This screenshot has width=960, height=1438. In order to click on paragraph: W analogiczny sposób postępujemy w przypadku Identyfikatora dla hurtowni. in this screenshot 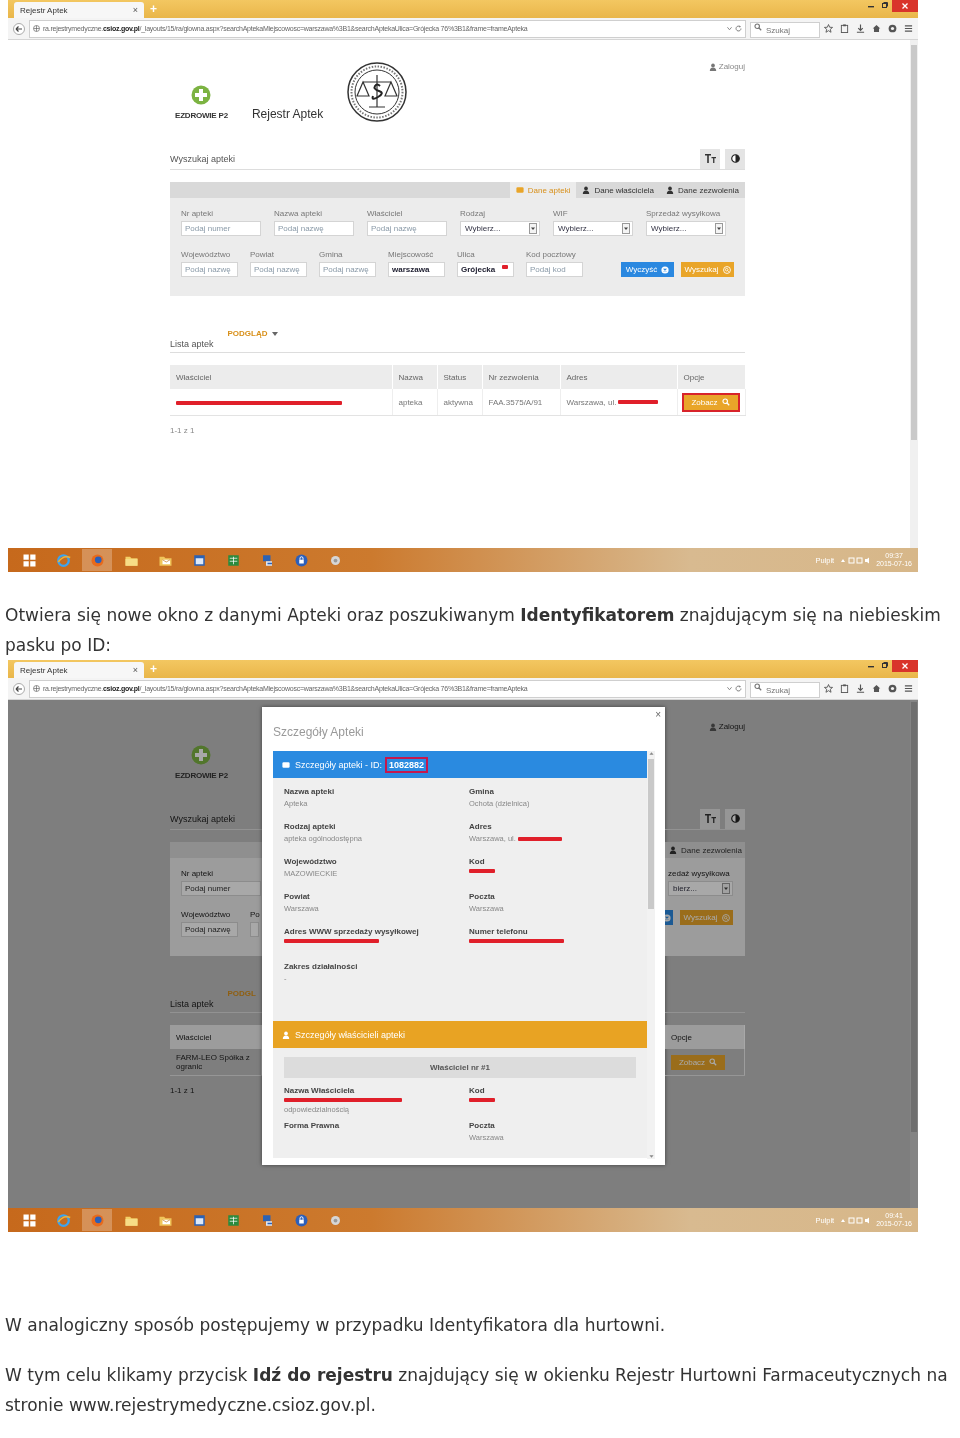, I will do `click(336, 1325)`.